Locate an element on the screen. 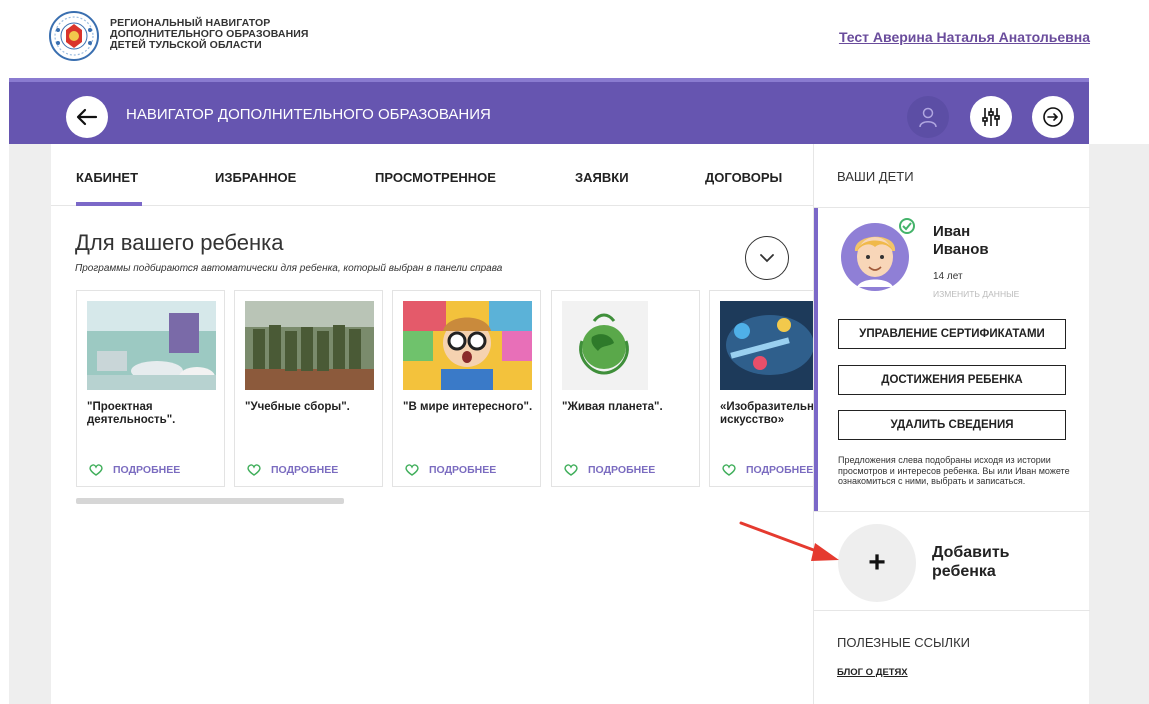  chevron-down-icon is located at coordinates (767, 258).